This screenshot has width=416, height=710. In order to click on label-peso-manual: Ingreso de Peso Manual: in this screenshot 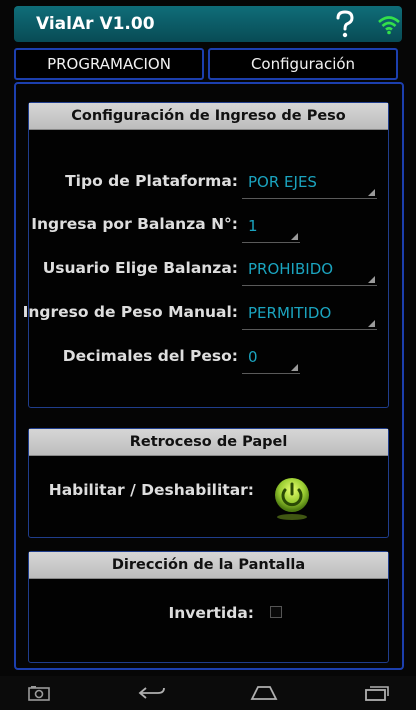, I will do `click(130, 312)`.